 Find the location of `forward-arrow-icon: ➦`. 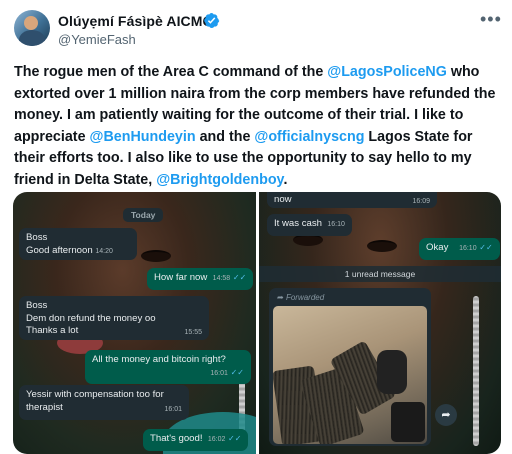

forward-arrow-icon: ➦ is located at coordinates (280, 297).